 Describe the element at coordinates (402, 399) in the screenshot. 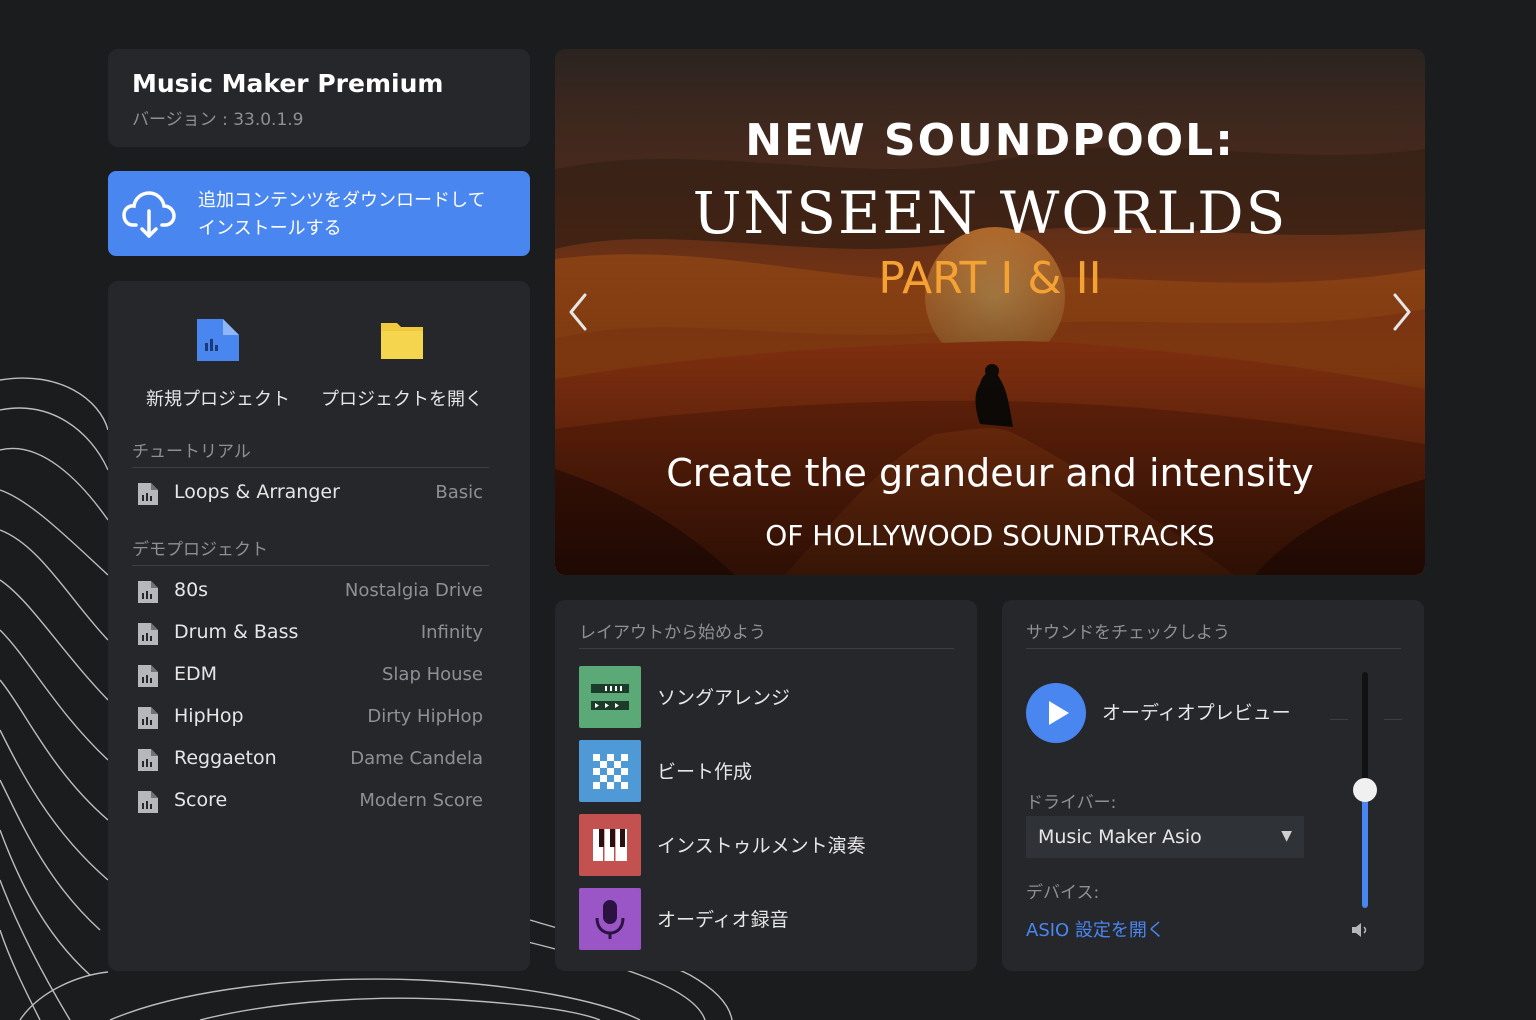

I see `open-project-label: プロジェクトを開く` at that location.